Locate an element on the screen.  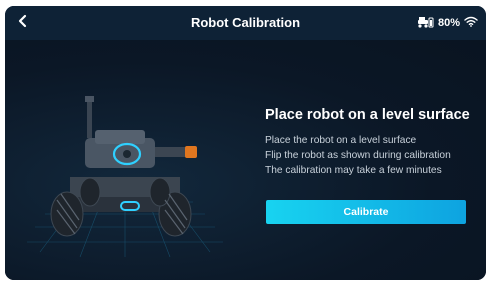
status-bar: 80% is located at coordinates (447, 23).